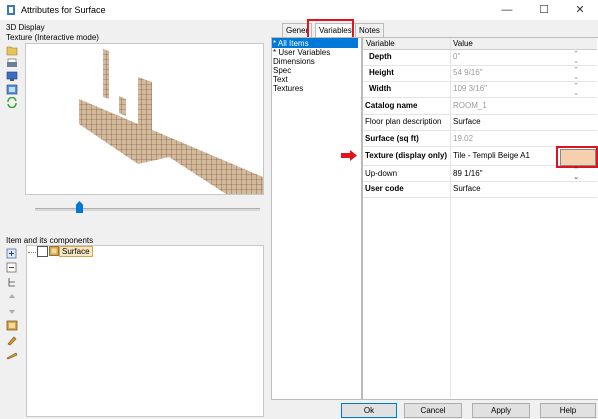 The image size is (598, 419). I want to click on category-user-variables: * User Variables, so click(301, 52).